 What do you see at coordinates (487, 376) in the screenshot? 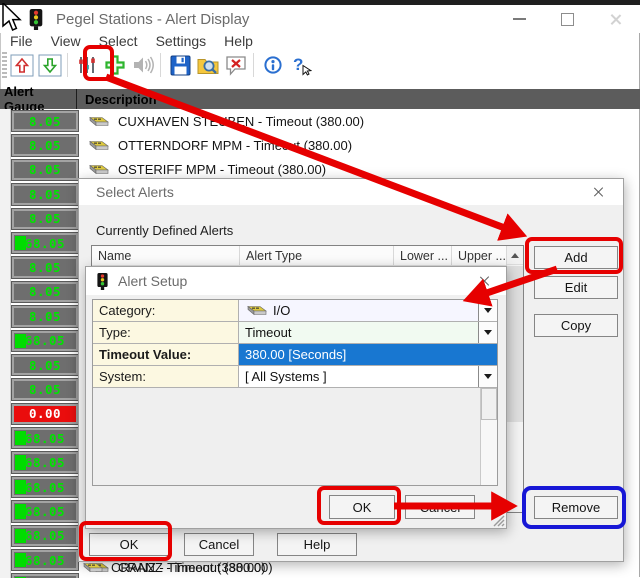
I see `system-dropdown-button` at bounding box center [487, 376].